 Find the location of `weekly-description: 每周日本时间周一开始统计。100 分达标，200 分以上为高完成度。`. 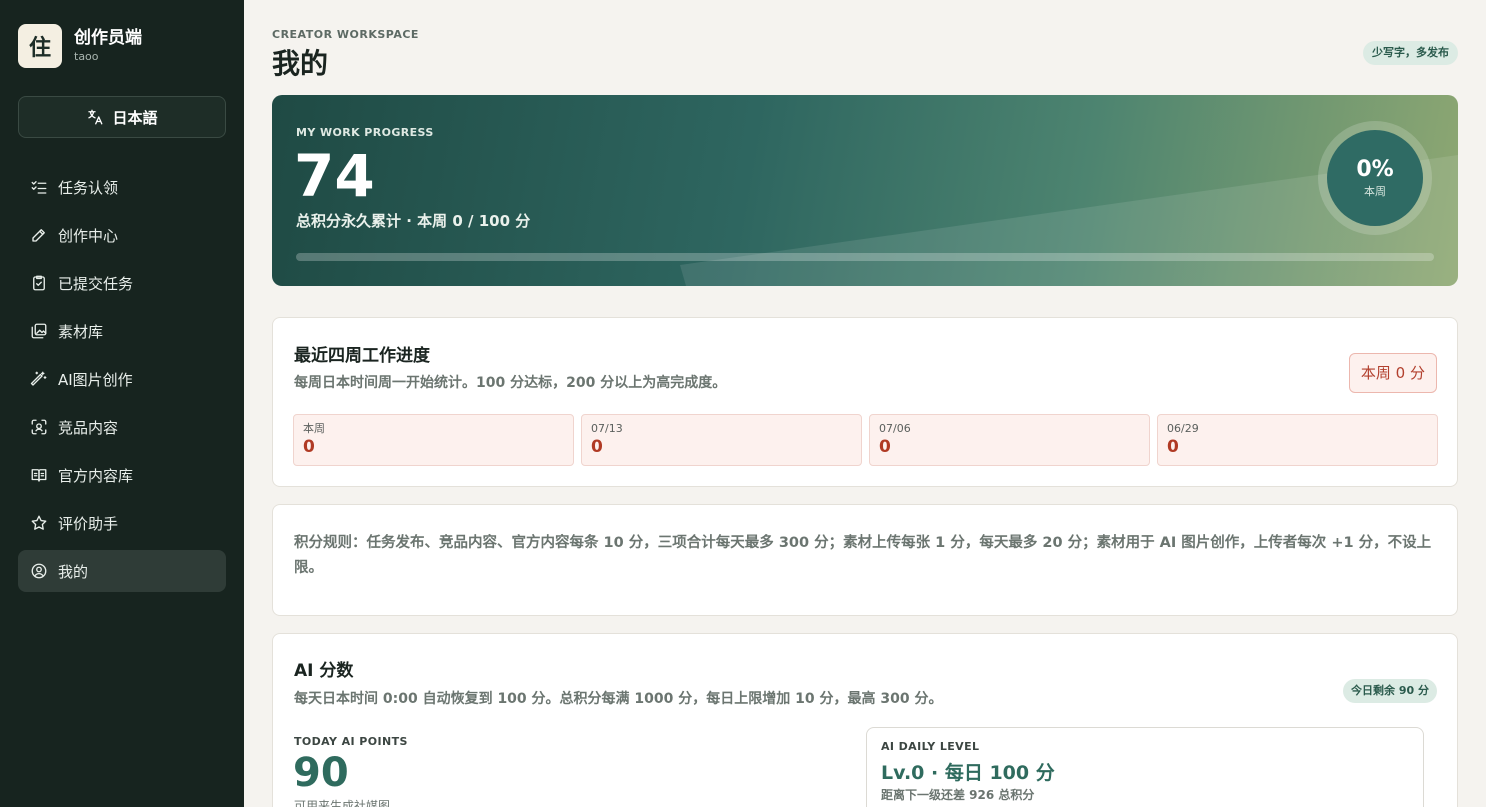

weekly-description: 每周日本时间周一开始统计。100 分达标，200 分以上为高完成度。 is located at coordinates (510, 383).